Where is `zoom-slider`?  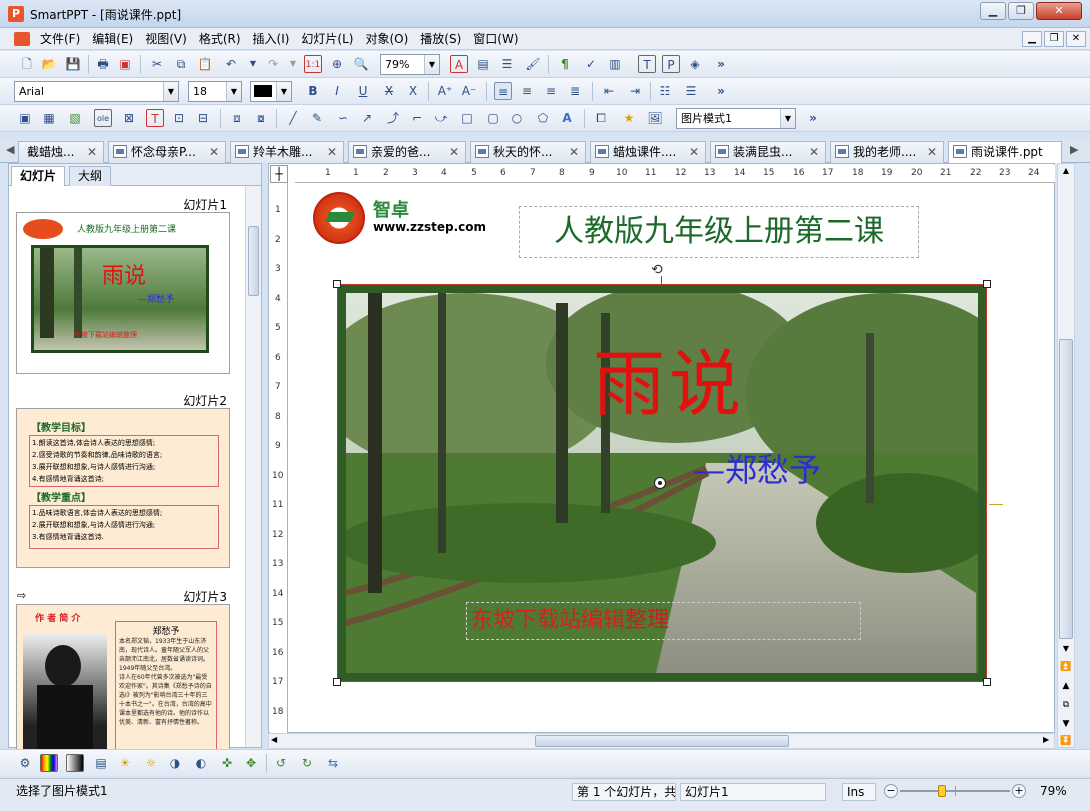 zoom-slider is located at coordinates (955, 791).